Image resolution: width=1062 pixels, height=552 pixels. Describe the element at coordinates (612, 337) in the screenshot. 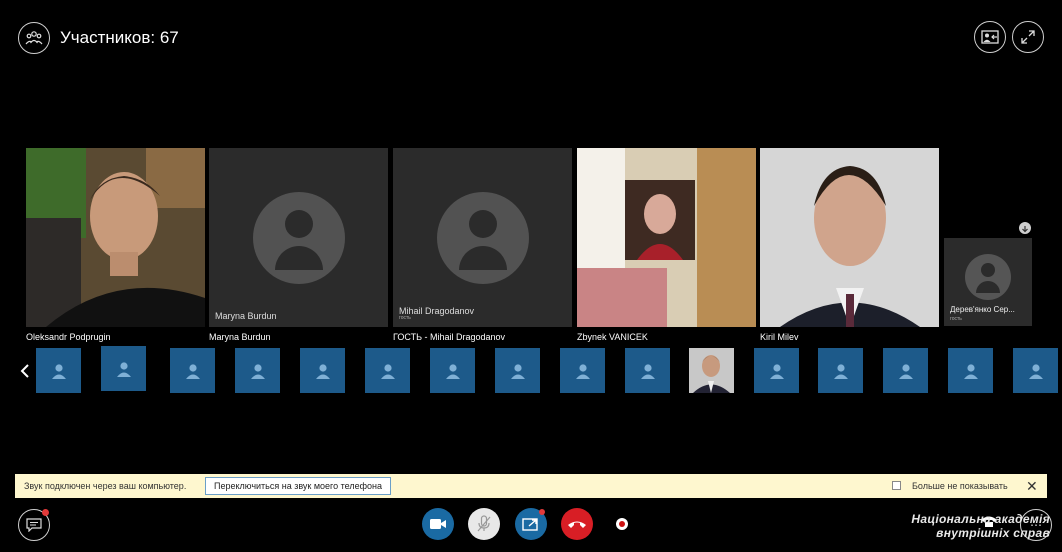

I see `participant-name: Zbynek VANICEK` at that location.